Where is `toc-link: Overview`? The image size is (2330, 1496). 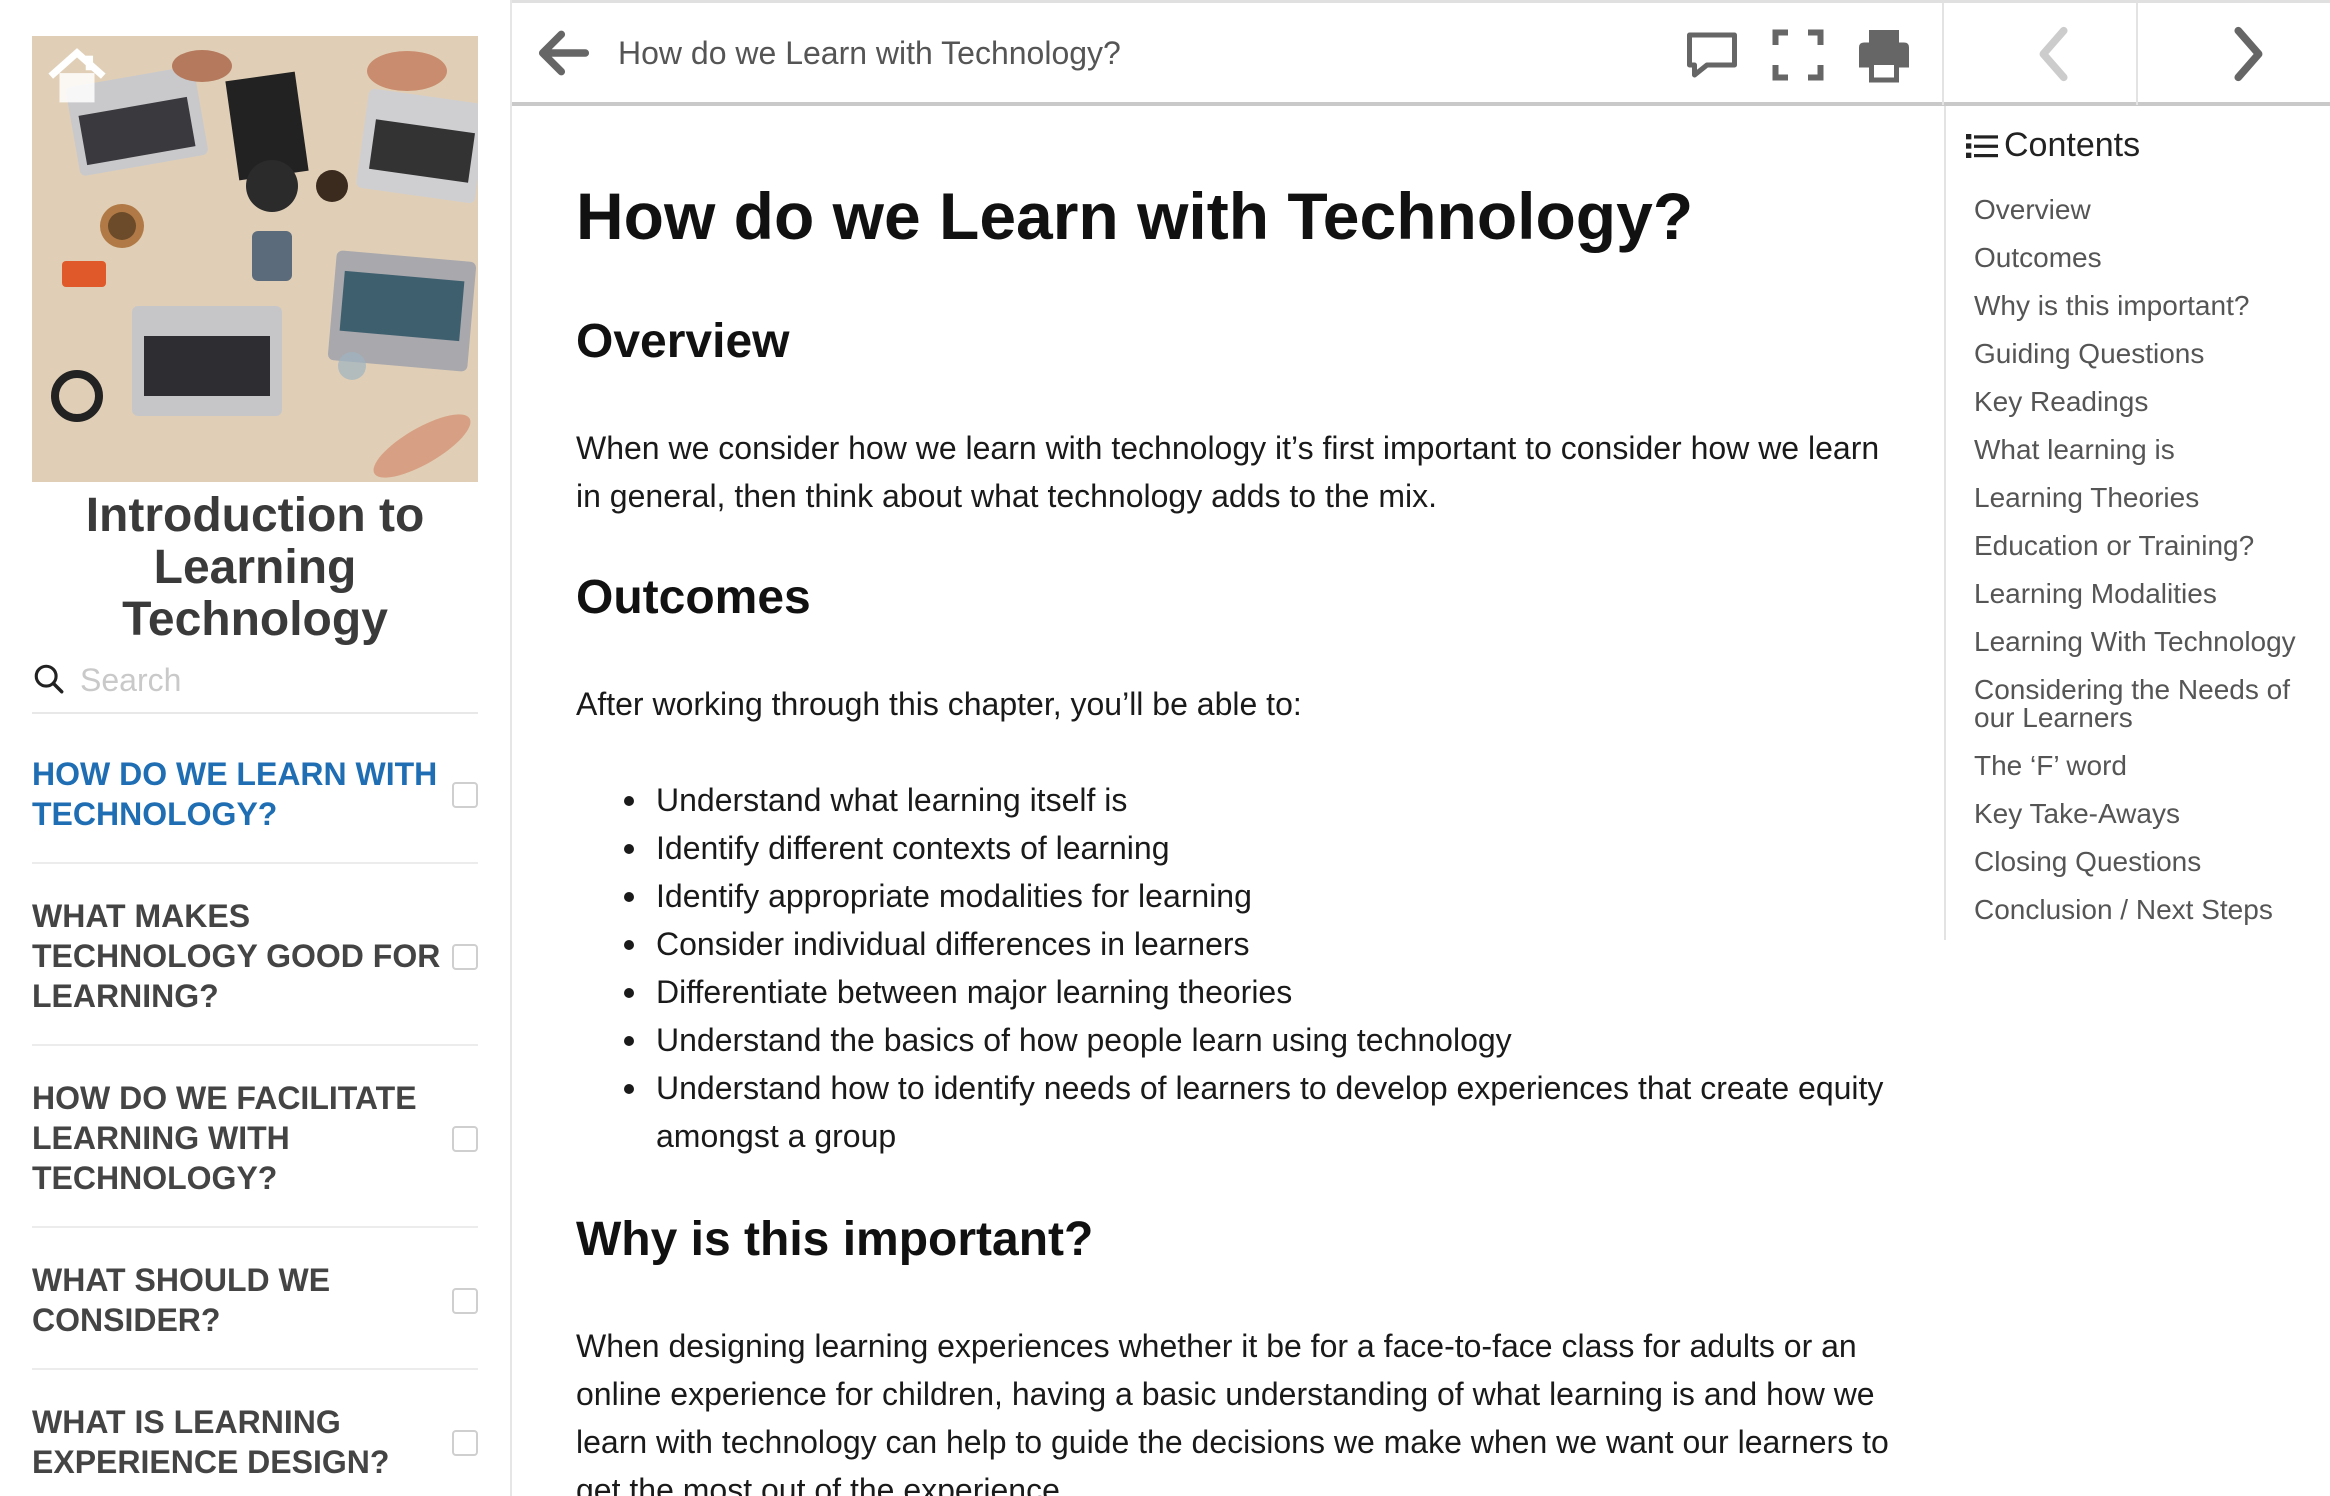 toc-link: Overview is located at coordinates (2149, 210).